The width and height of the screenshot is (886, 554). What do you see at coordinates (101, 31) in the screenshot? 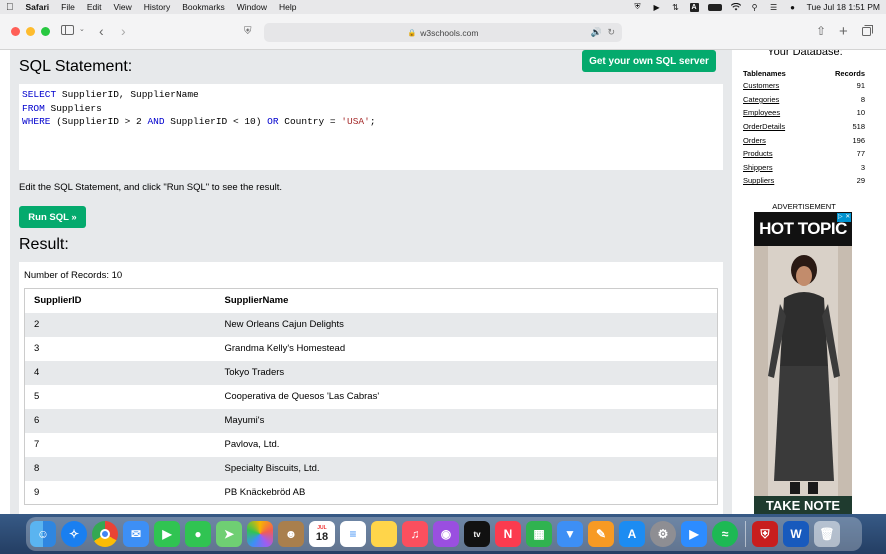
I see `back-icon: ‹` at bounding box center [101, 31].